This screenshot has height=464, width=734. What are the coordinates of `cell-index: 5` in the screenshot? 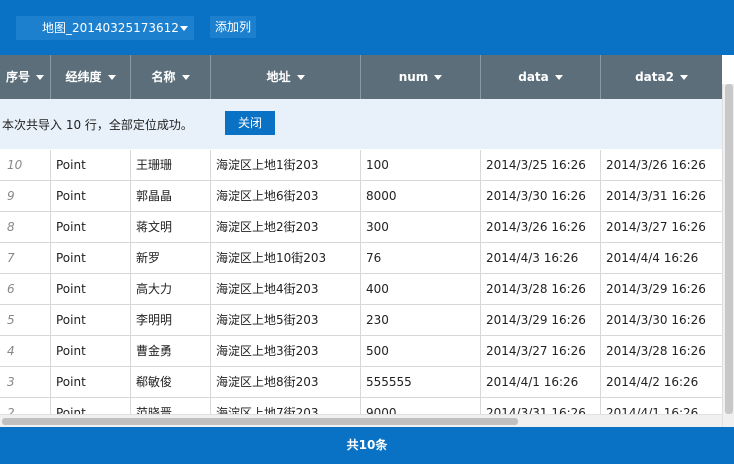 It's located at (25, 320).